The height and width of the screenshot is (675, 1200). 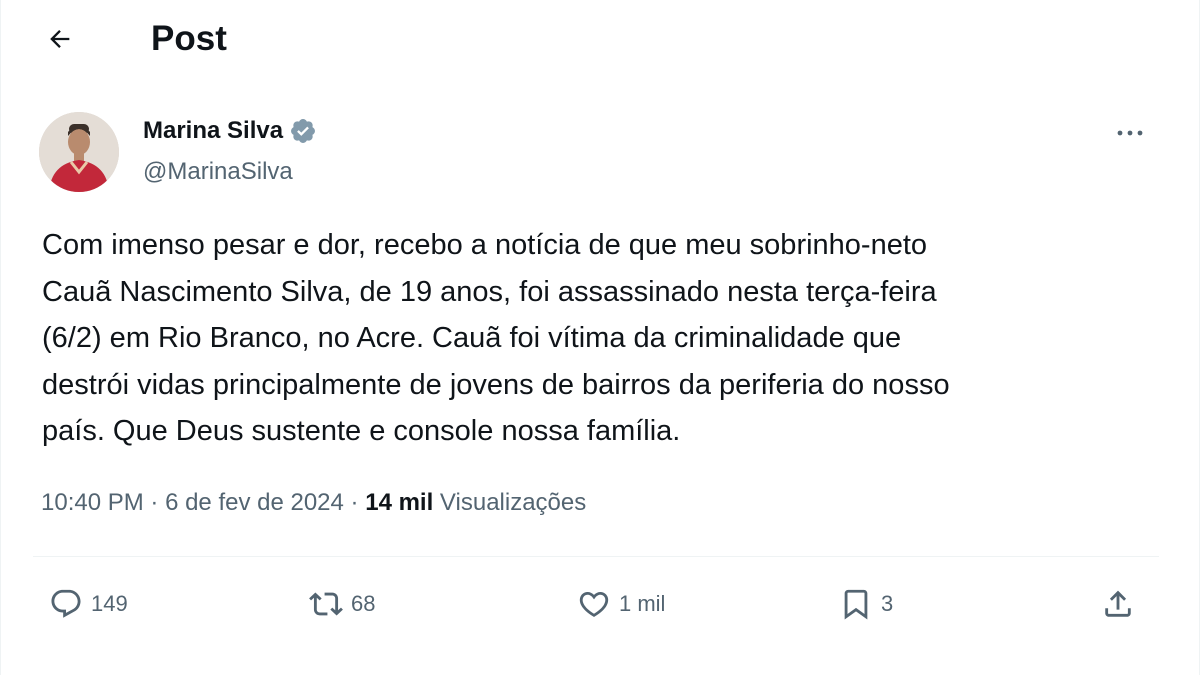 I want to click on repost-button: 68, so click(x=342, y=604).